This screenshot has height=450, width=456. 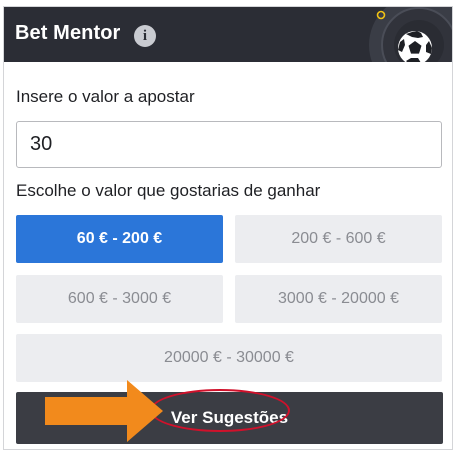 I want to click on range-option-60-200: 60 € - 200 €, so click(x=119, y=239).